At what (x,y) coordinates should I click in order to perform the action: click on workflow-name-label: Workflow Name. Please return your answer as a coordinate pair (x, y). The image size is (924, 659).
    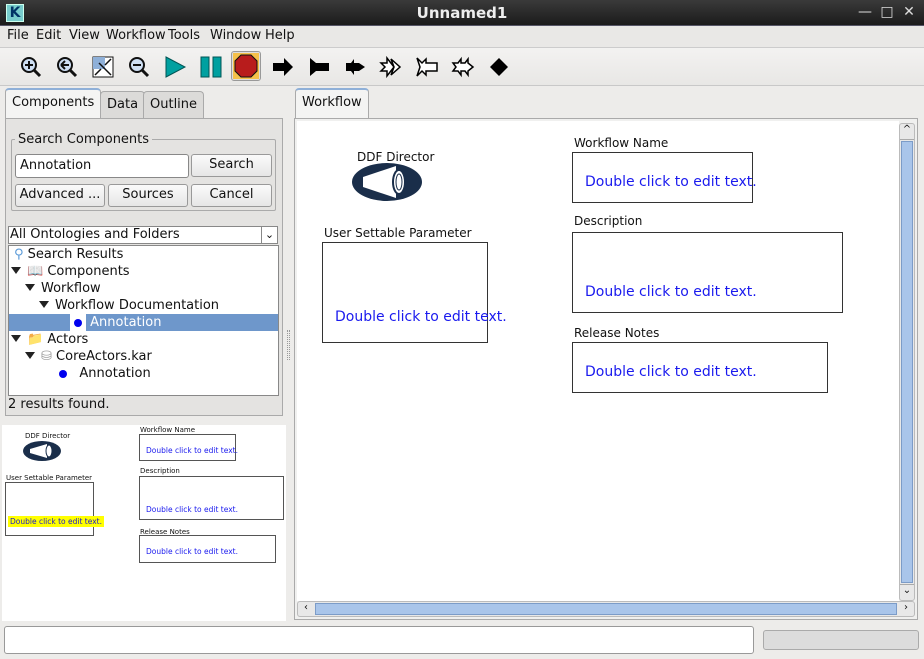
    Looking at the image, I should click on (621, 143).